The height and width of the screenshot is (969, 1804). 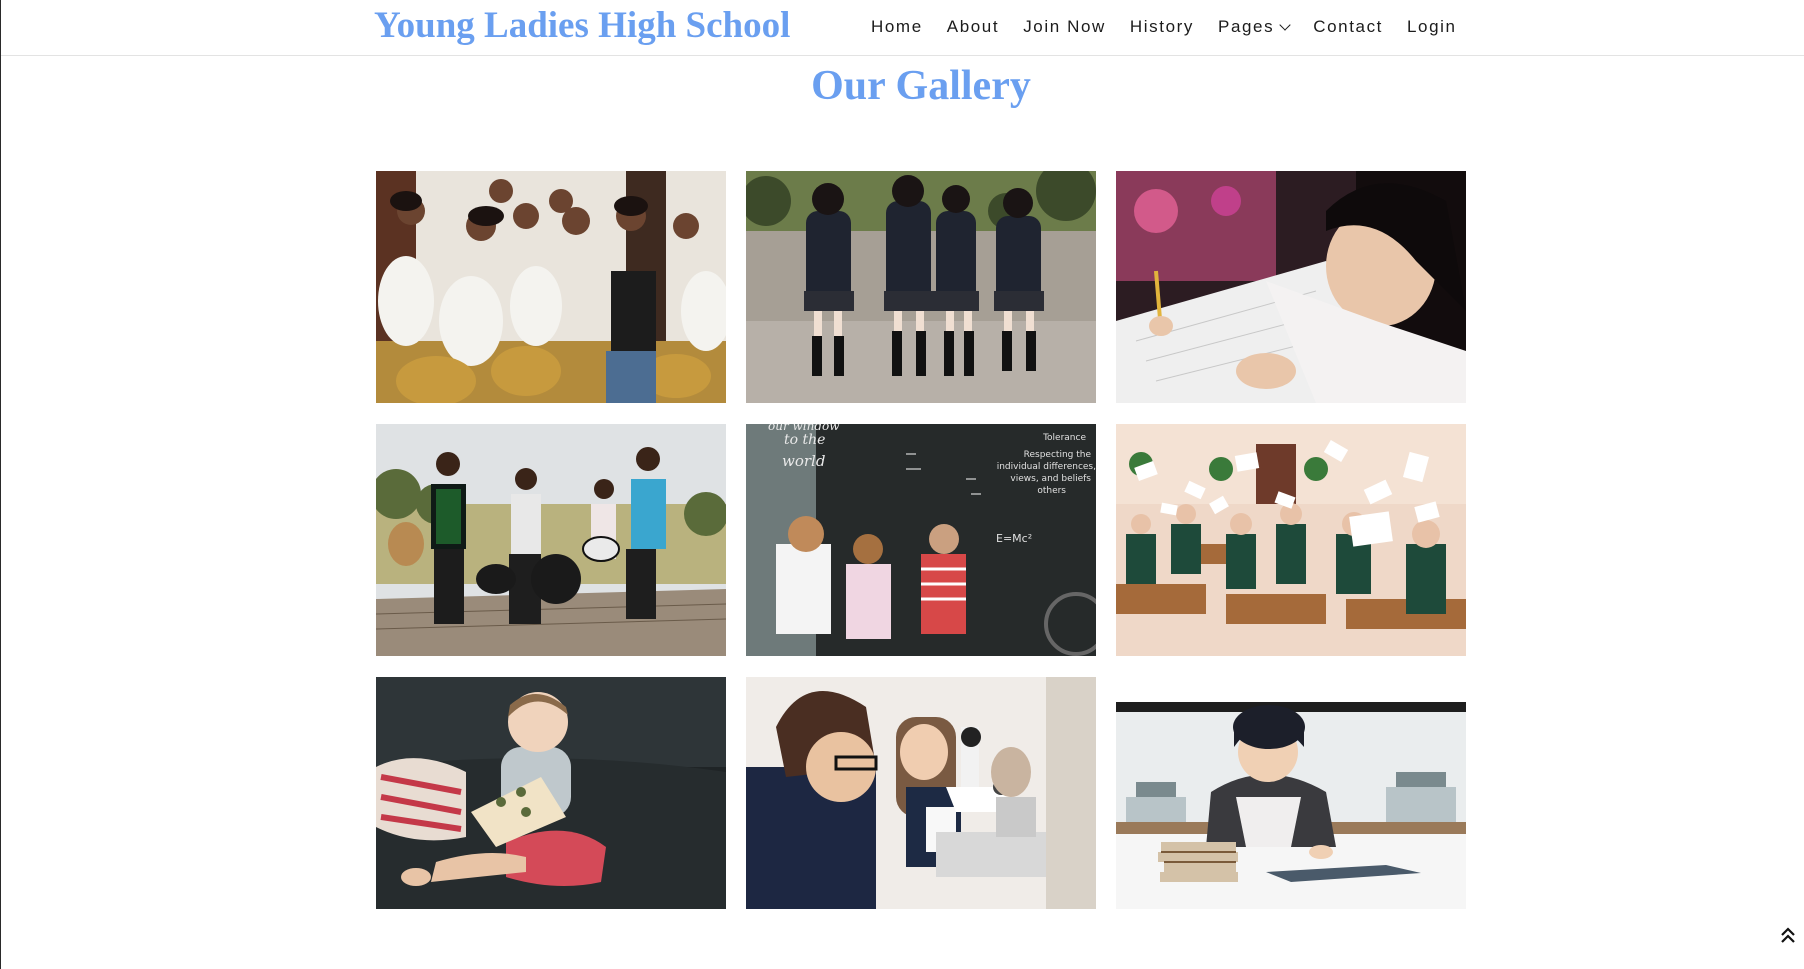 I want to click on students-laughing-photo, so click(x=551, y=287).